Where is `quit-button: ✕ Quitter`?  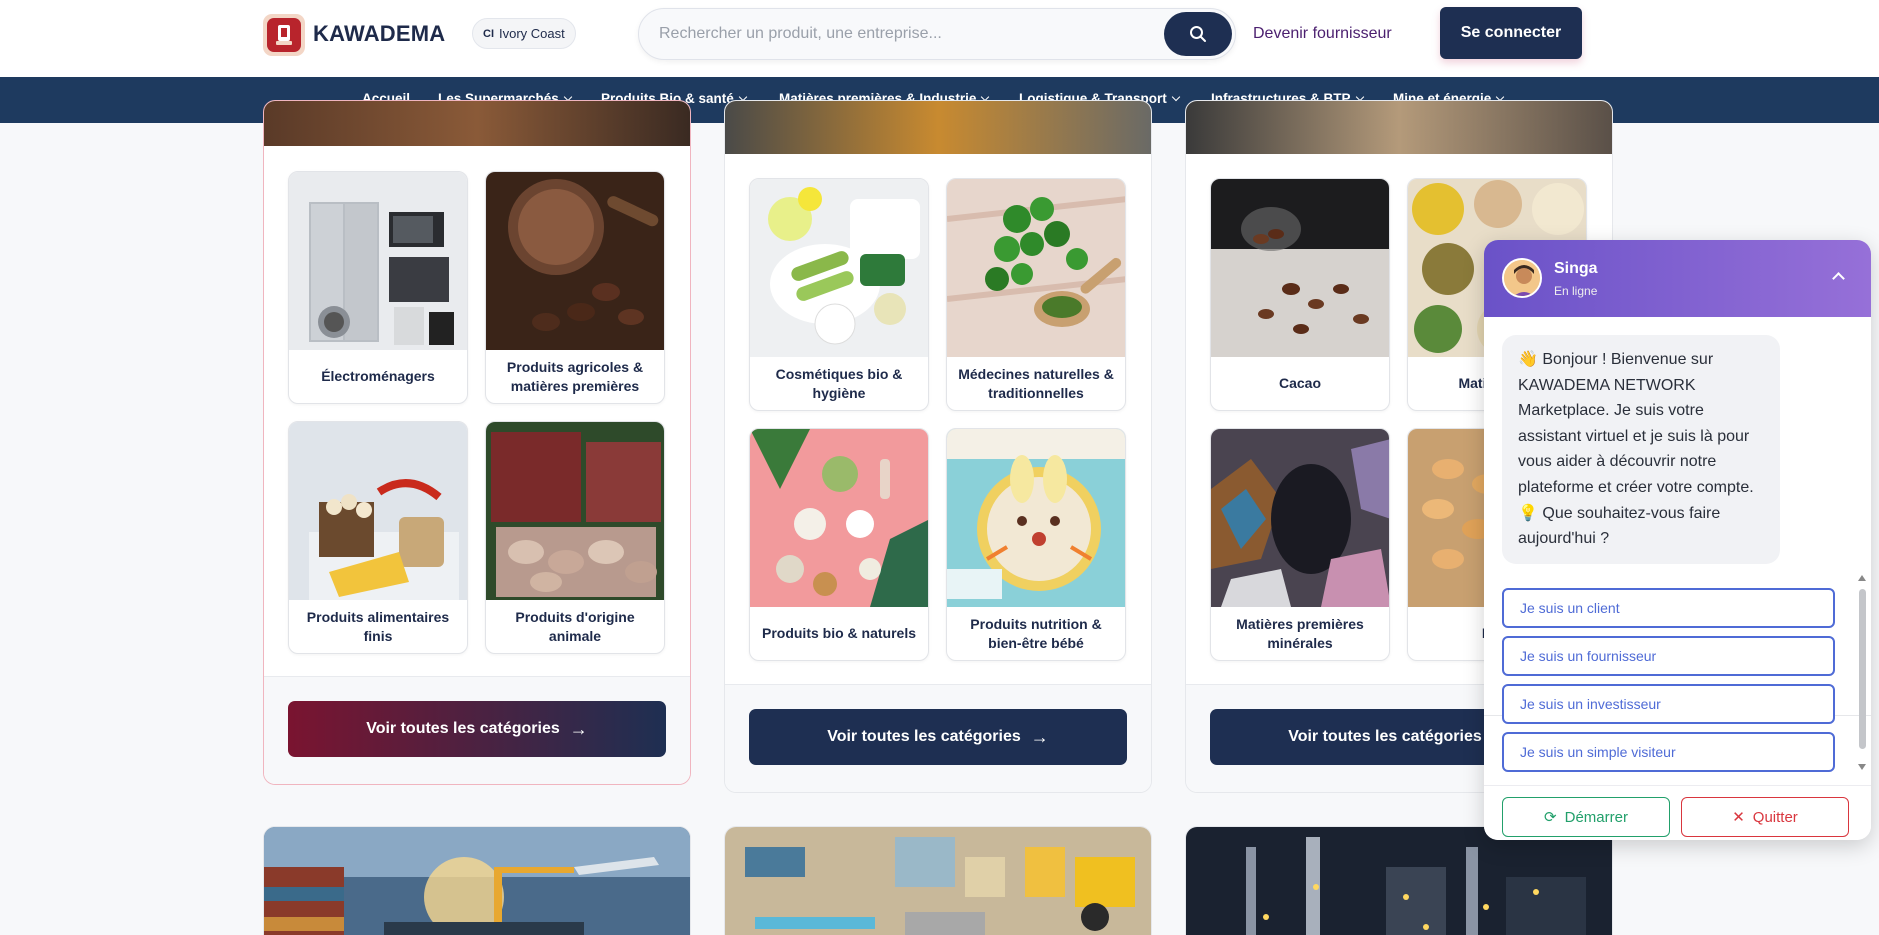 quit-button: ✕ Quitter is located at coordinates (1765, 817).